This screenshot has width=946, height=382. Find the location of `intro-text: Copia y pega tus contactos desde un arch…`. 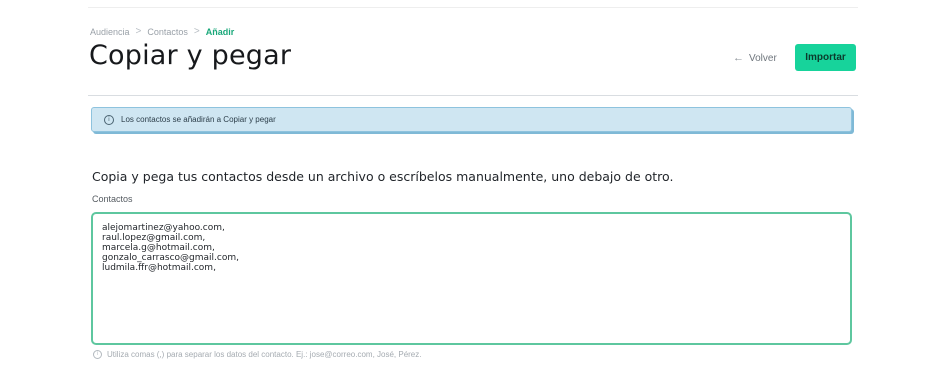

intro-text: Copia y pega tus contactos desde un arch… is located at coordinates (383, 176).